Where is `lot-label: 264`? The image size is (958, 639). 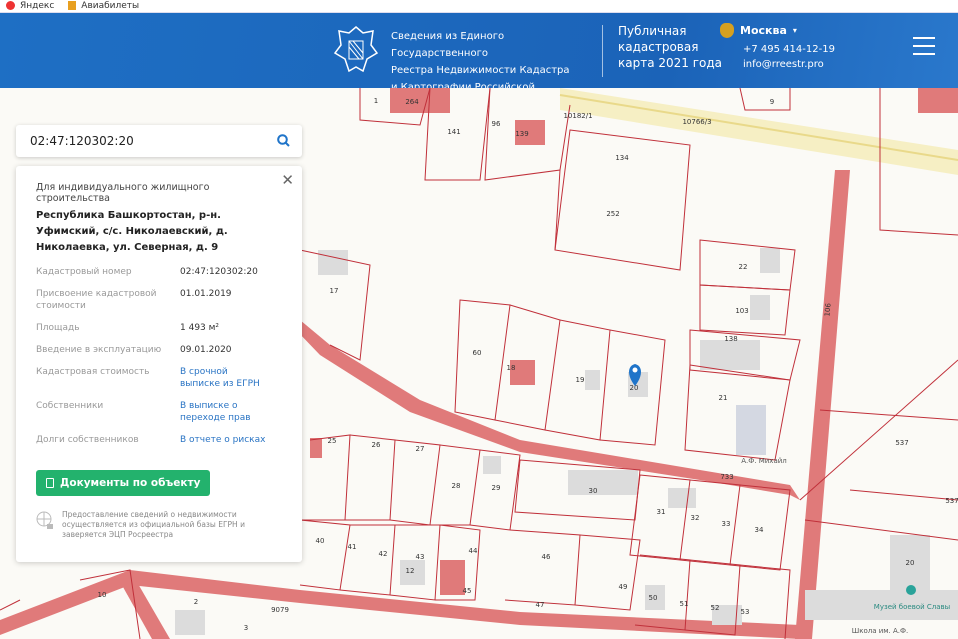
lot-label: 264 is located at coordinates (412, 102).